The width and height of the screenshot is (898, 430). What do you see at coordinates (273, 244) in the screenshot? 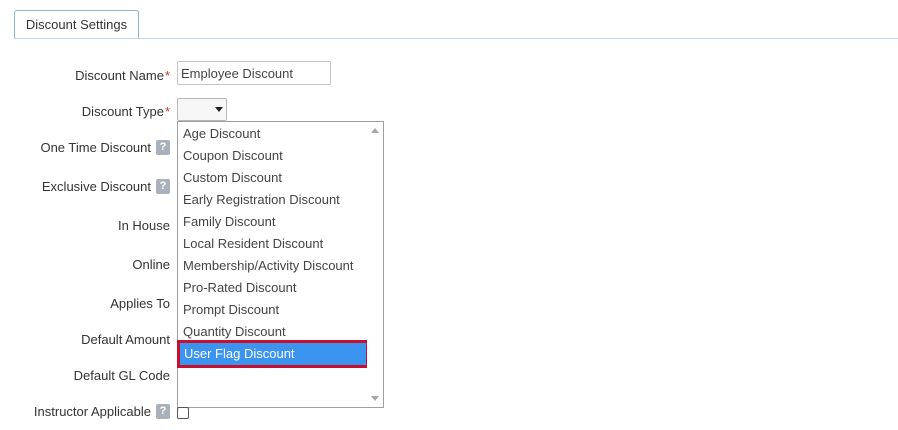
I see `dropdown-option-local-resident-discount: Local Resident Discount` at bounding box center [273, 244].